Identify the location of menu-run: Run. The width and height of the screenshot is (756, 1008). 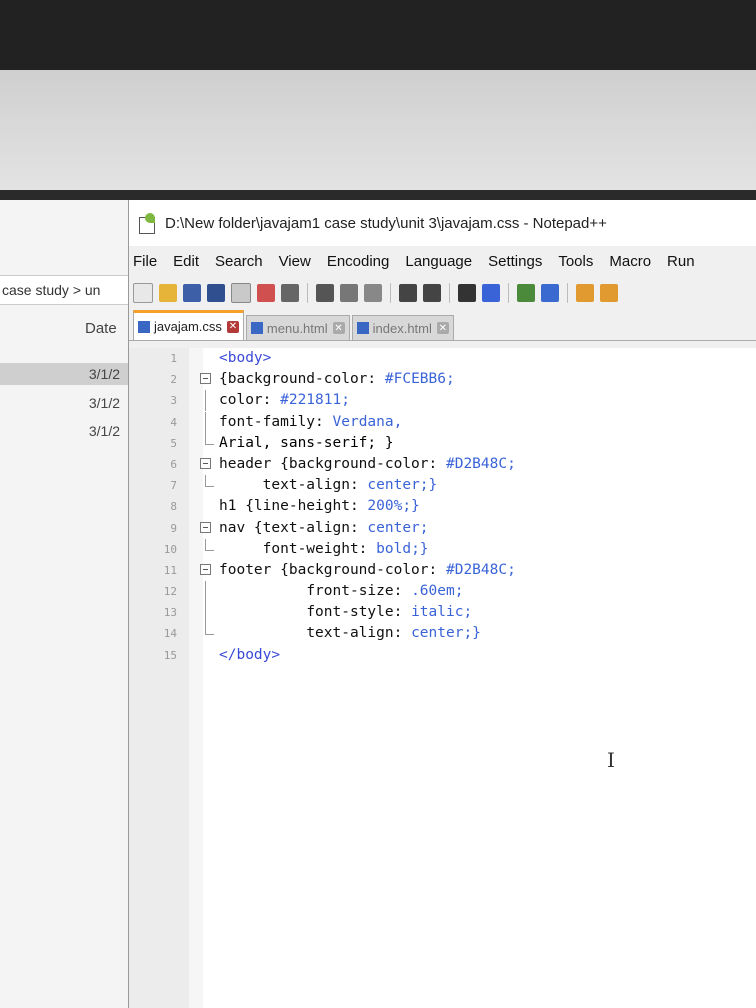
(681, 261).